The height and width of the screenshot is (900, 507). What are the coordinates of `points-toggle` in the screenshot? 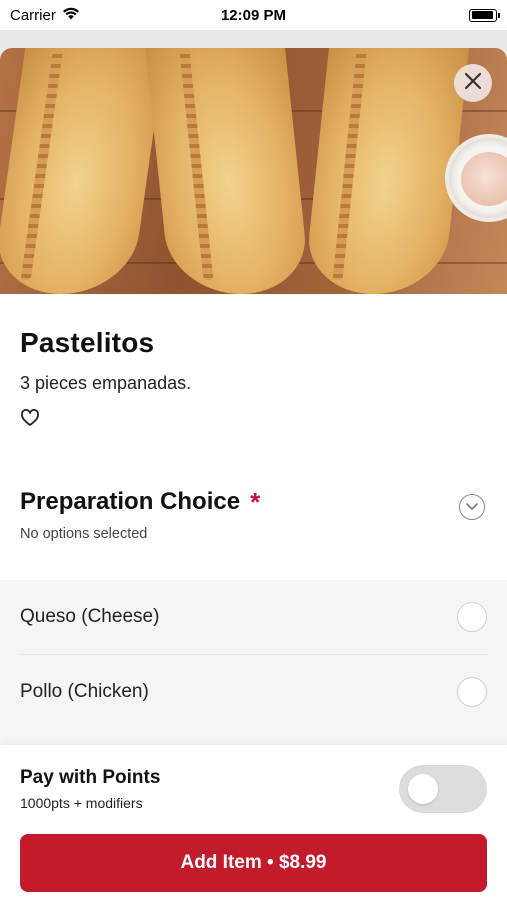 It's located at (443, 789).